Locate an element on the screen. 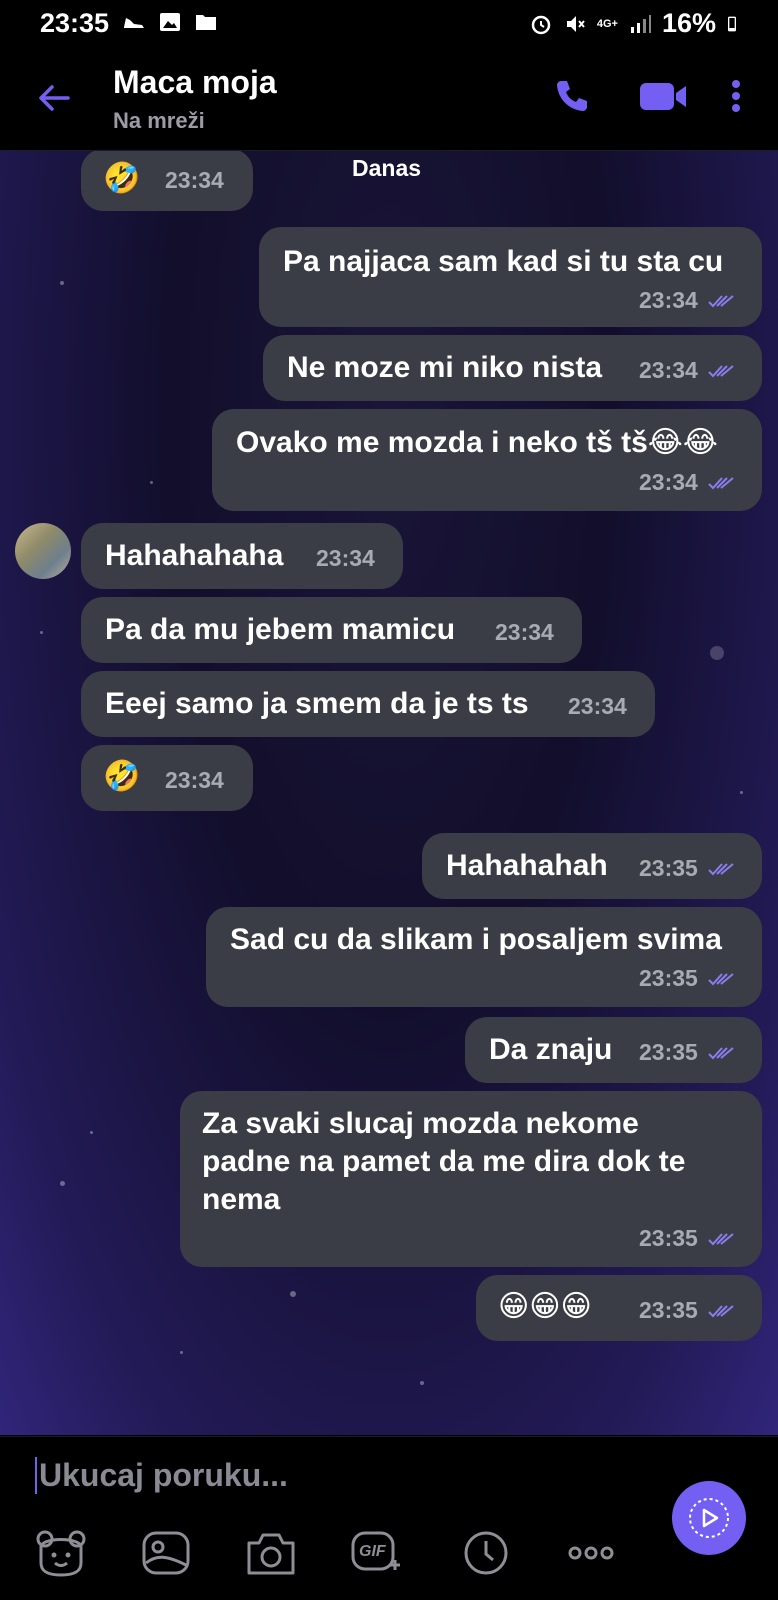  message-line: padne na pamet da me dira dok te is located at coordinates (444, 1161).